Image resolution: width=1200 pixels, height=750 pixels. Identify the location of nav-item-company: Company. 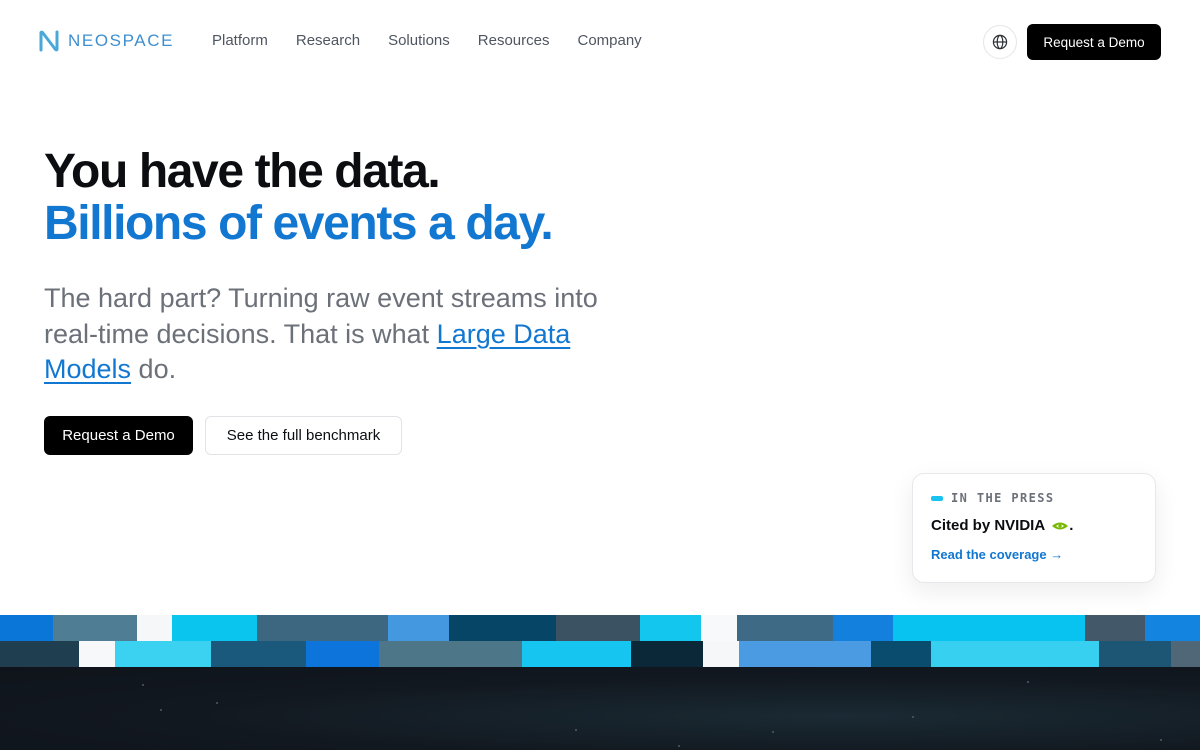
(609, 41).